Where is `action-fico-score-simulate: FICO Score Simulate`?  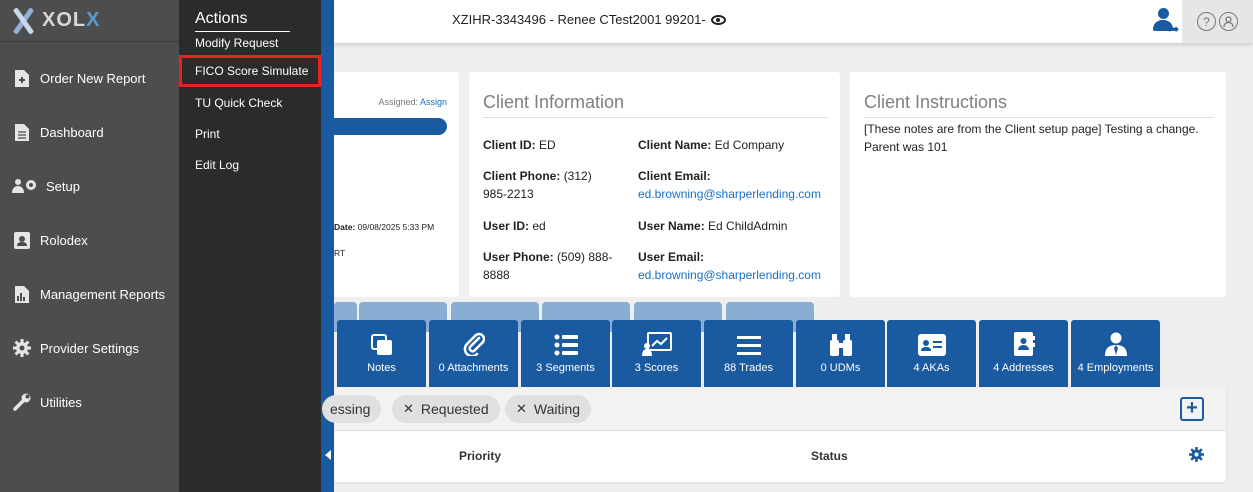 action-fico-score-simulate: FICO Score Simulate is located at coordinates (250, 71).